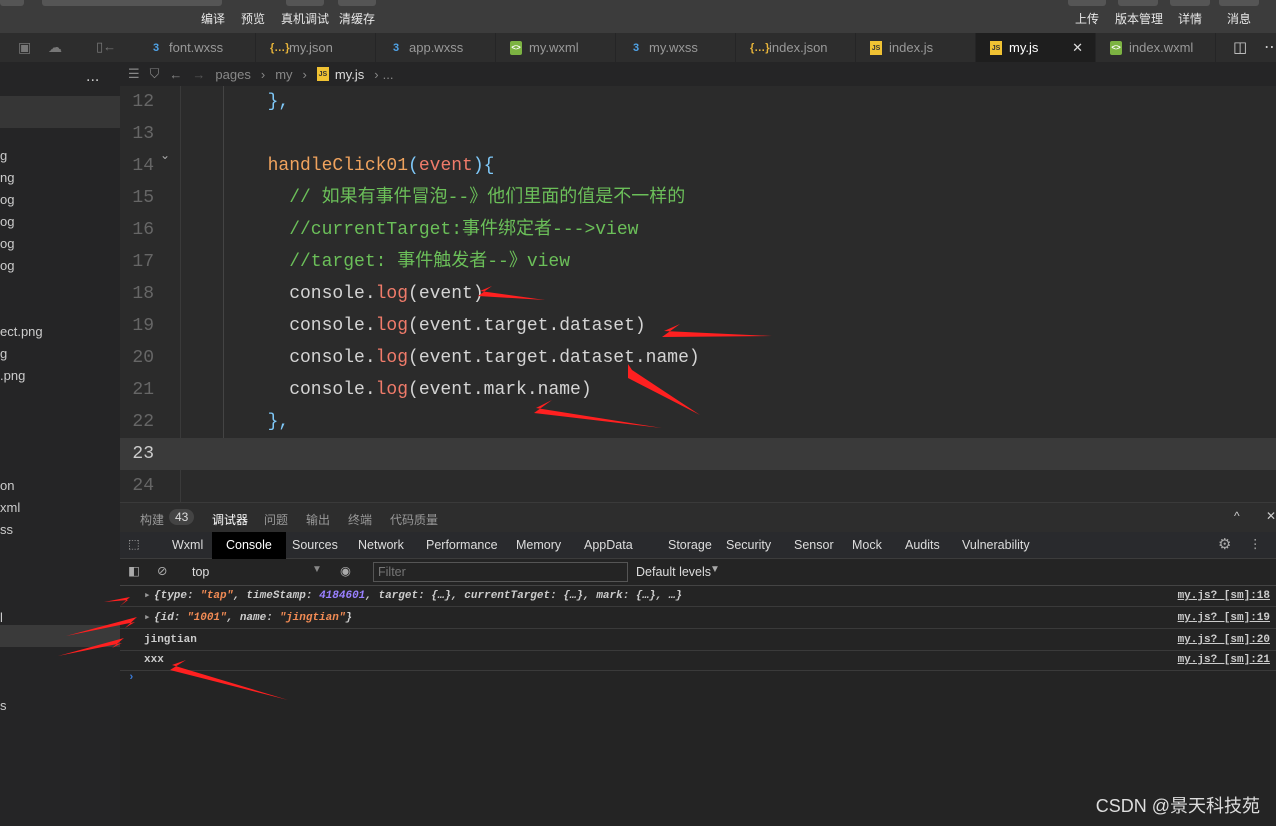 The height and width of the screenshot is (826, 1276). I want to click on code-line: 22 },, so click(698, 422).